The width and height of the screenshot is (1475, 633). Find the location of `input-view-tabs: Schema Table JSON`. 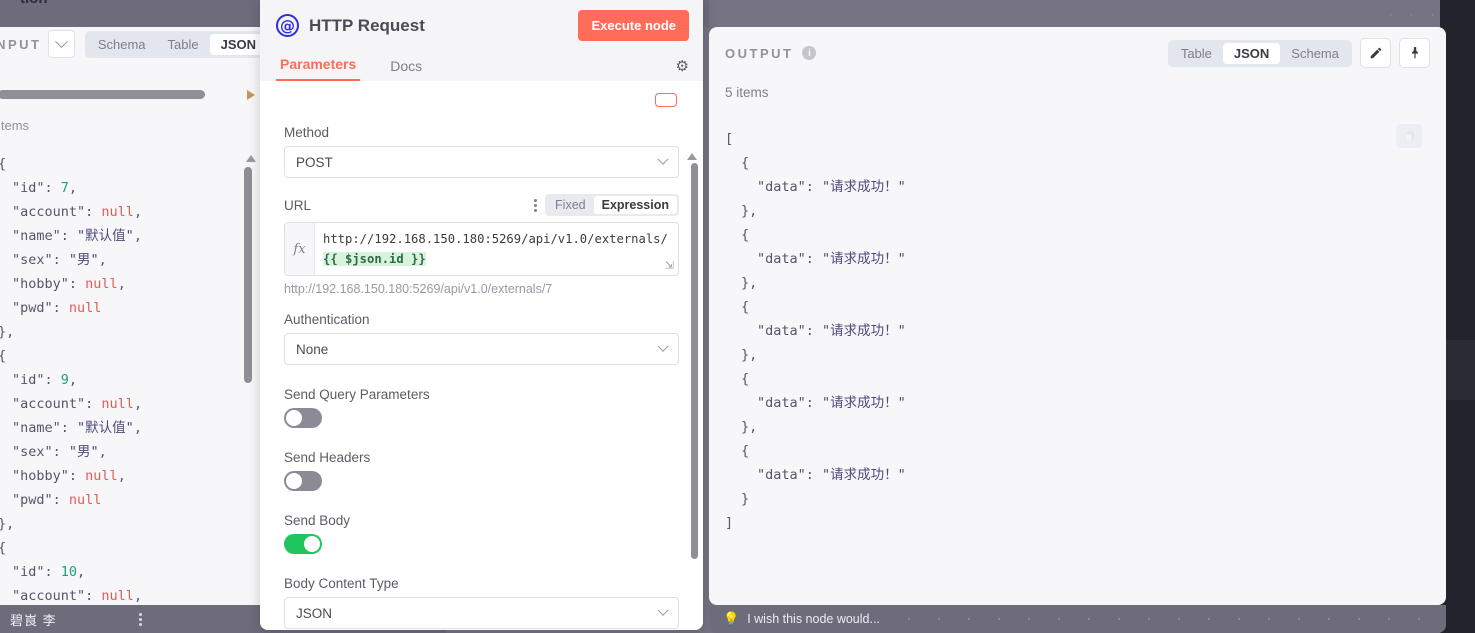

input-view-tabs: Schema Table JSON is located at coordinates (176, 44).